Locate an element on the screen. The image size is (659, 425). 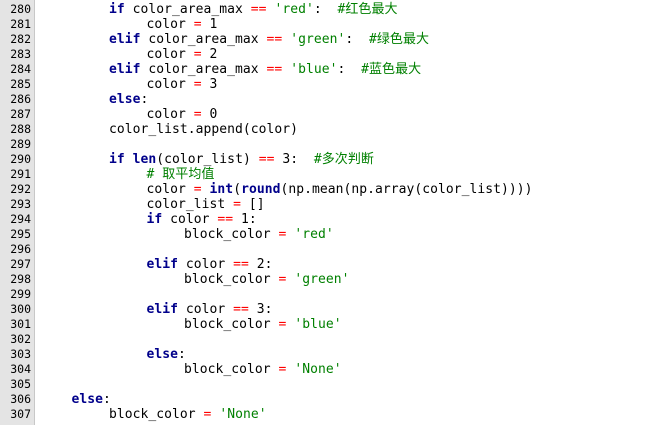
line-number: 297 is located at coordinates (20, 264).